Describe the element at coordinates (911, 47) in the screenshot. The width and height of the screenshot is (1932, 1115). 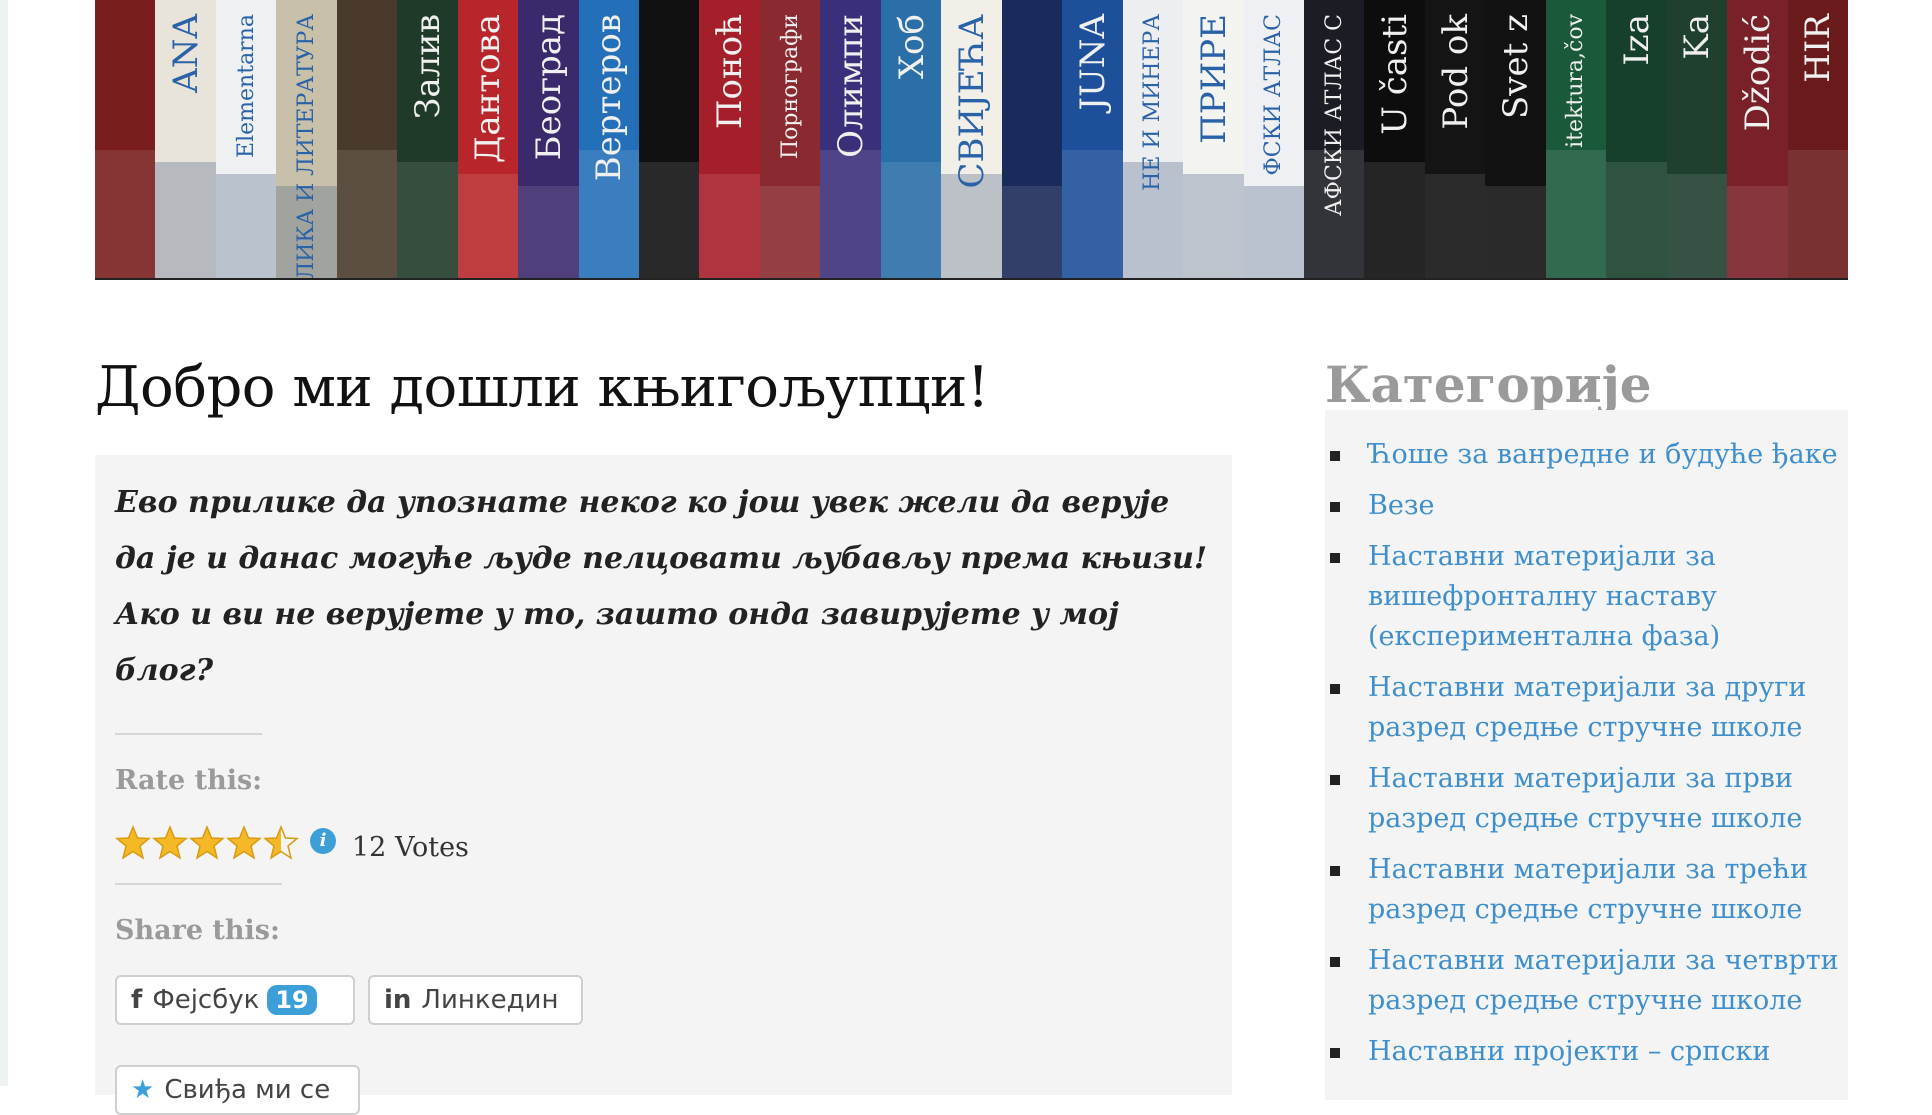
I see `spine-title: Хоб` at that location.